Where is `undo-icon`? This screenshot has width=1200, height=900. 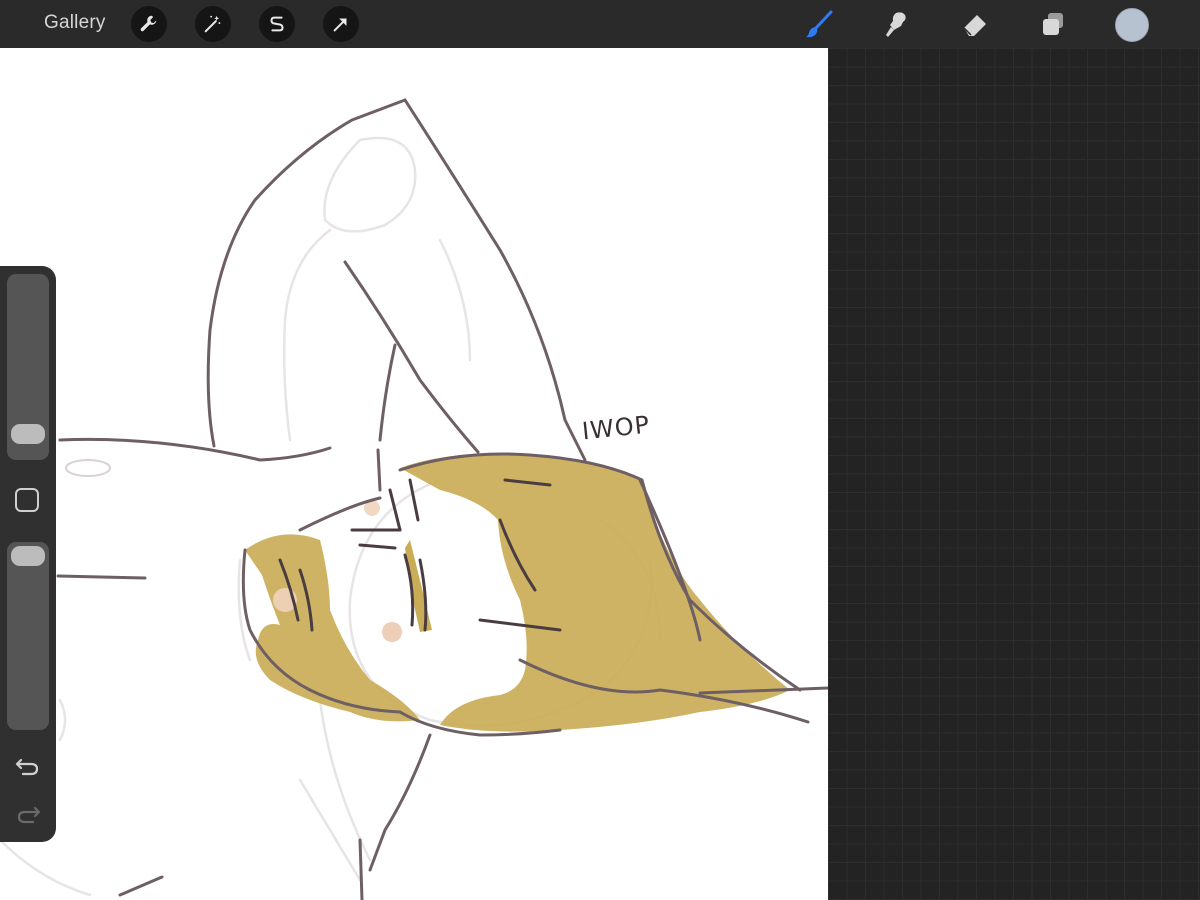
undo-icon is located at coordinates (27, 767).